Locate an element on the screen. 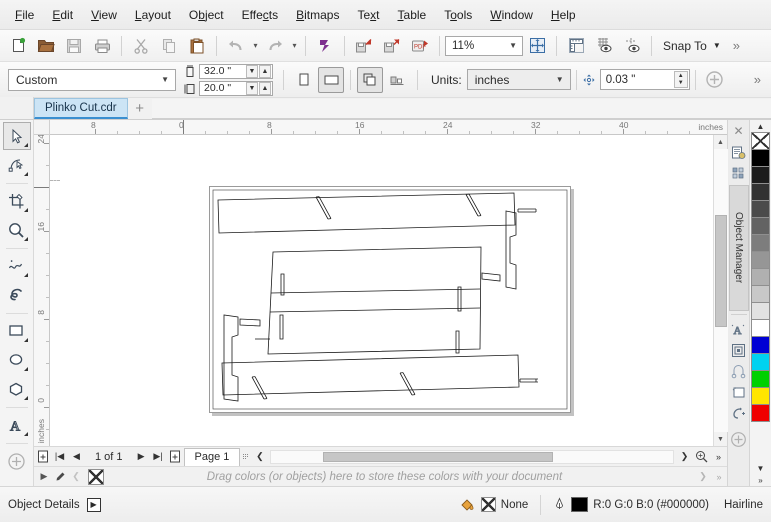 The height and width of the screenshot is (522, 771). palette-swatch-blue is located at coordinates (760, 345).